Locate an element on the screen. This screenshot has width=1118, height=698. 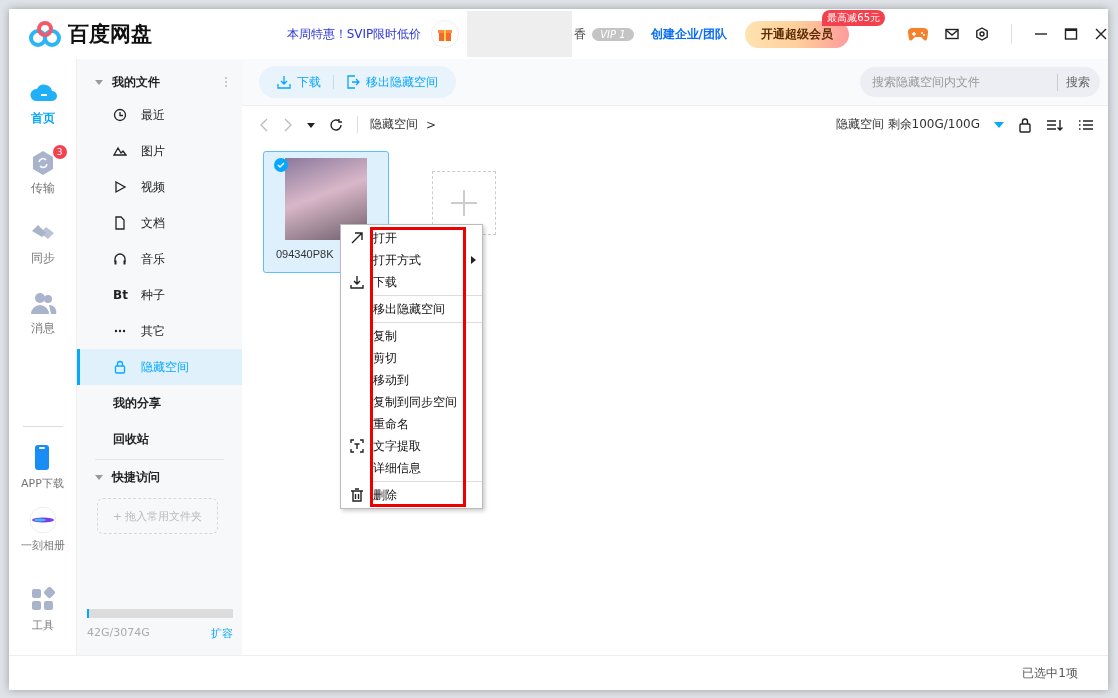
sidebar-item: 音乐 is located at coordinates (159, 259).